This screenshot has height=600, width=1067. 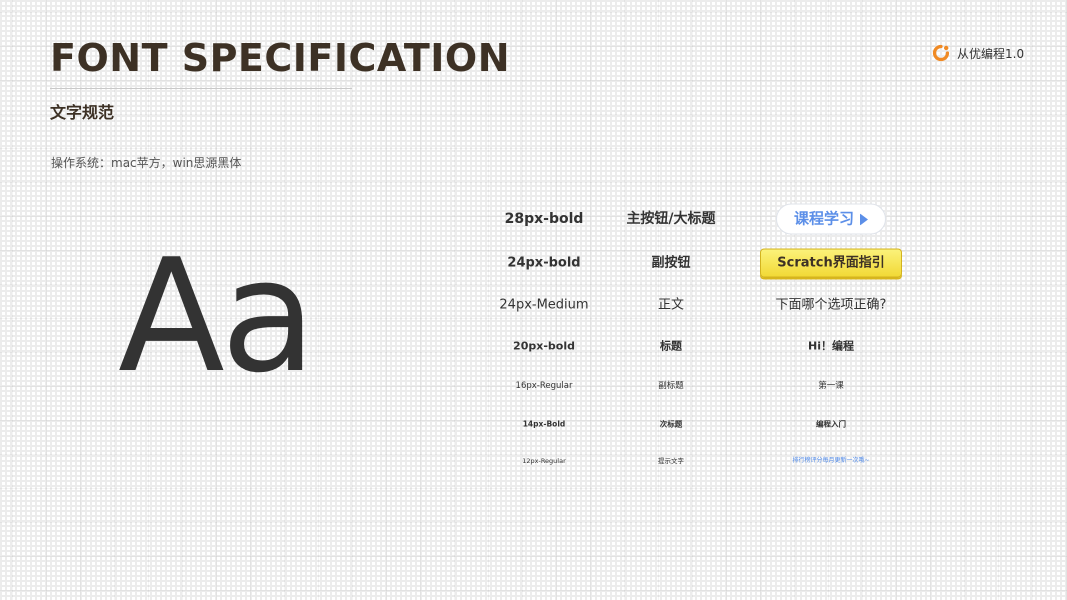 What do you see at coordinates (831, 305) in the screenshot?
I see `body-text-example: 下面哪个选项正确?` at bounding box center [831, 305].